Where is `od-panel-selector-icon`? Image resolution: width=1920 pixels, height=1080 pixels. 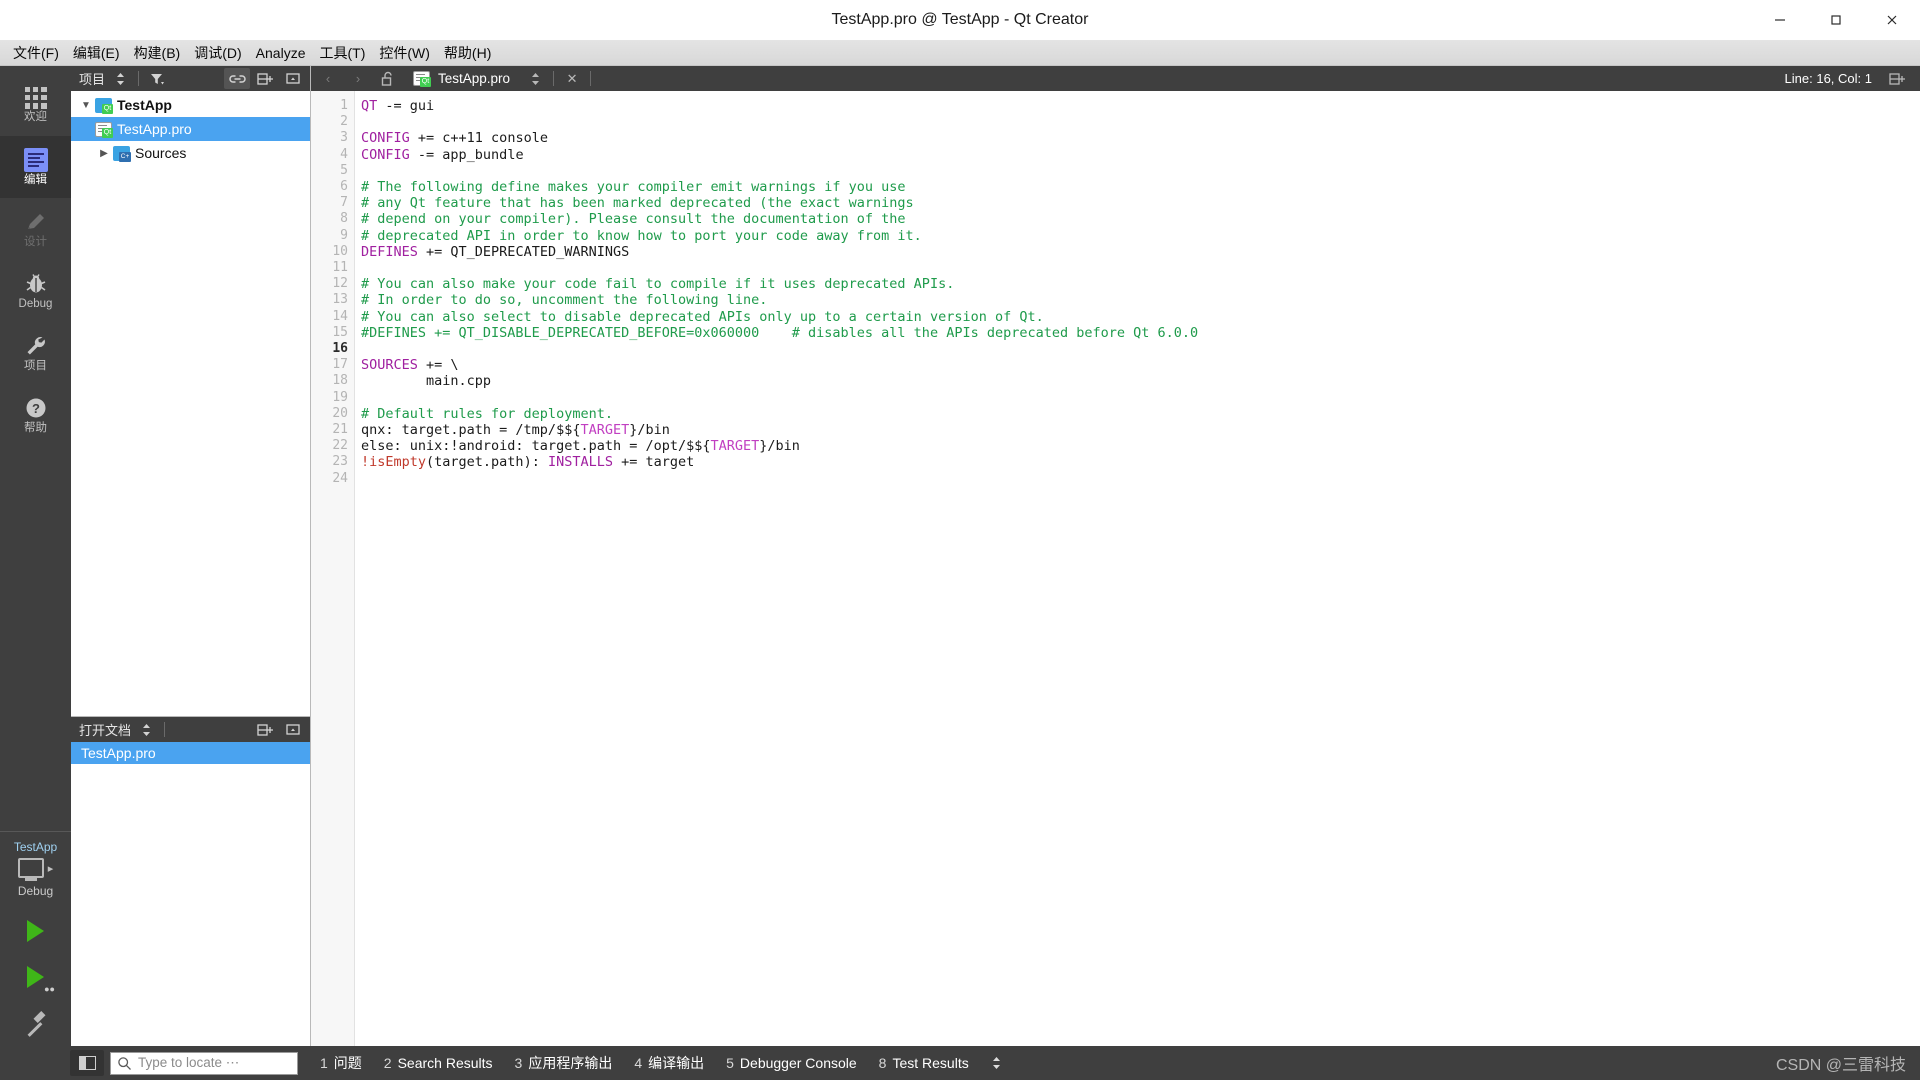 od-panel-selector-icon is located at coordinates (146, 729).